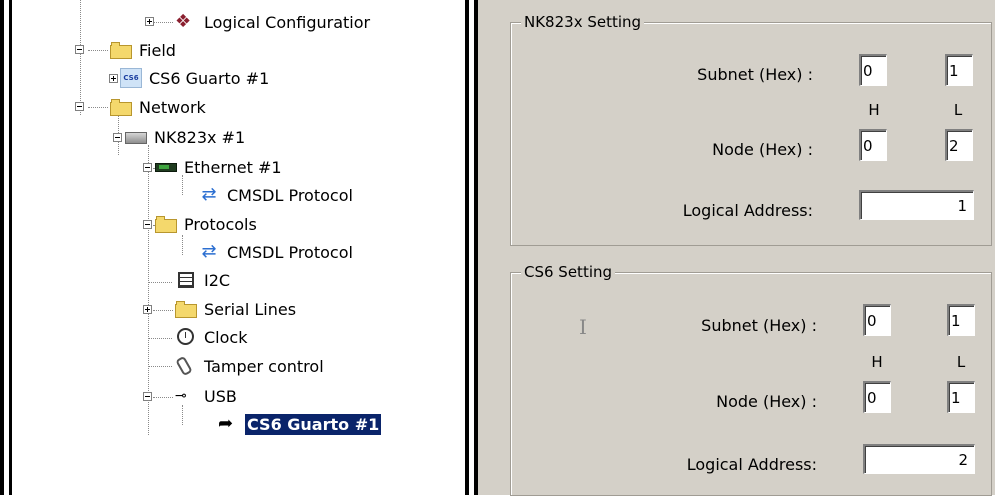  I want to click on tree-item-protocols: Protocols, so click(207, 224).